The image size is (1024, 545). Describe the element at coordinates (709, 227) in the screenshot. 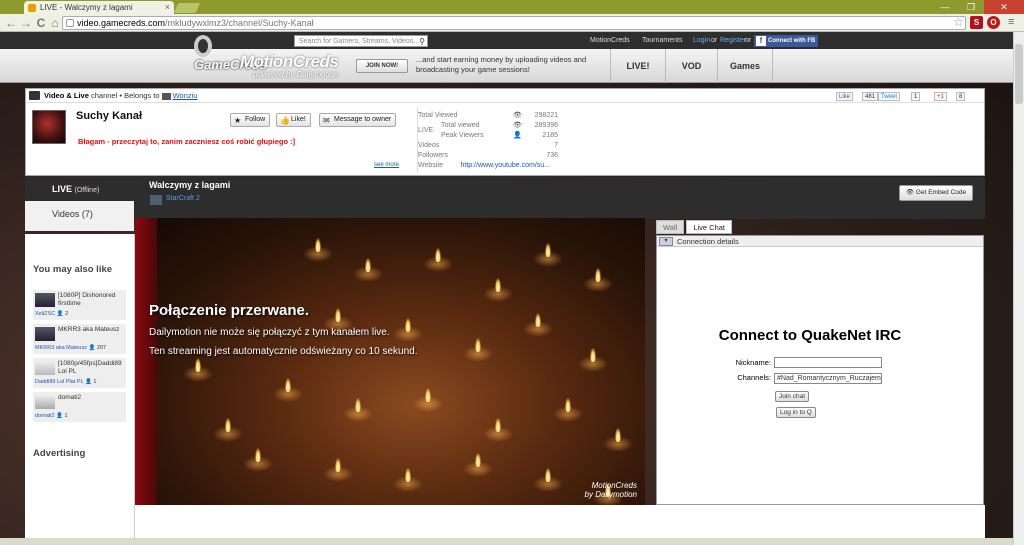

I see `tab-live-chat: Live Chat` at that location.